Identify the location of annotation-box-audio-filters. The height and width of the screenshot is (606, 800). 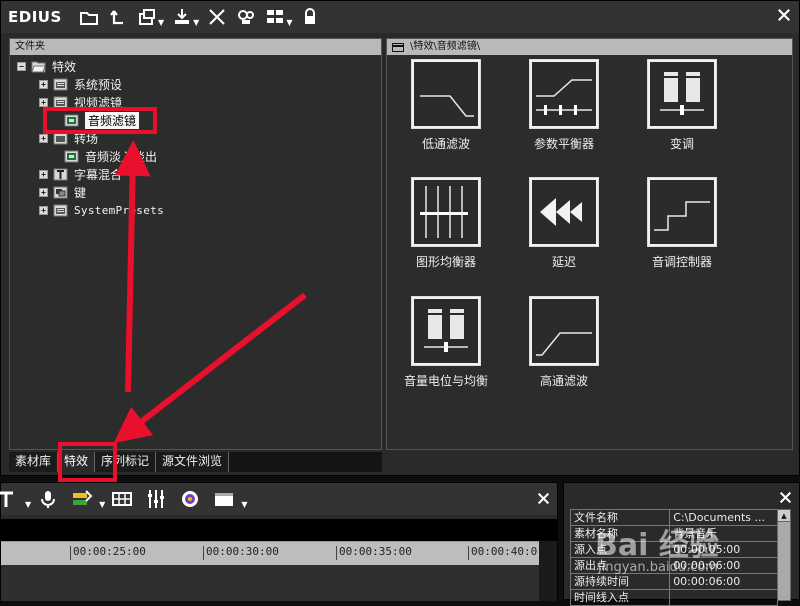
(100, 120).